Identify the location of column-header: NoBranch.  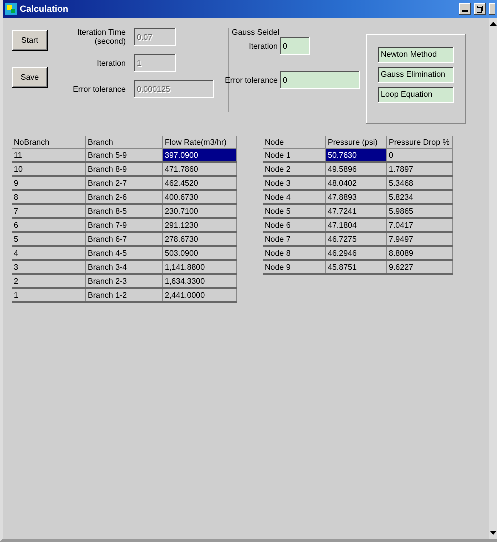
(49, 142).